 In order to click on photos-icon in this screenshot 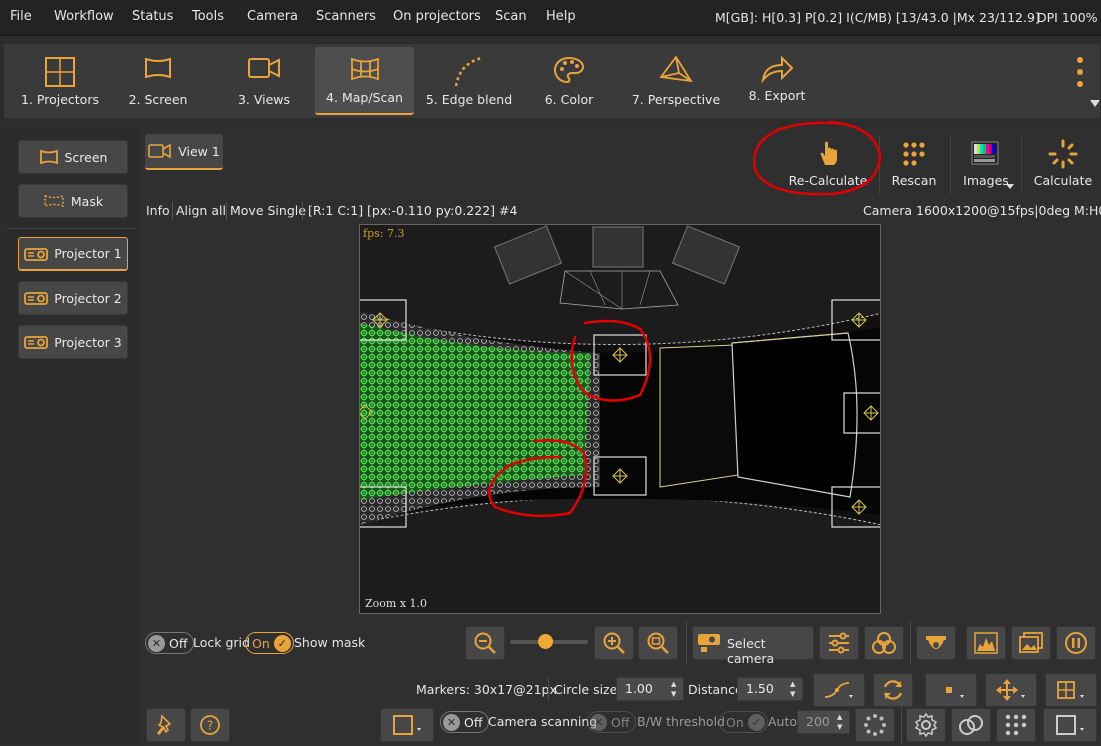, I will do `click(1031, 642)`.